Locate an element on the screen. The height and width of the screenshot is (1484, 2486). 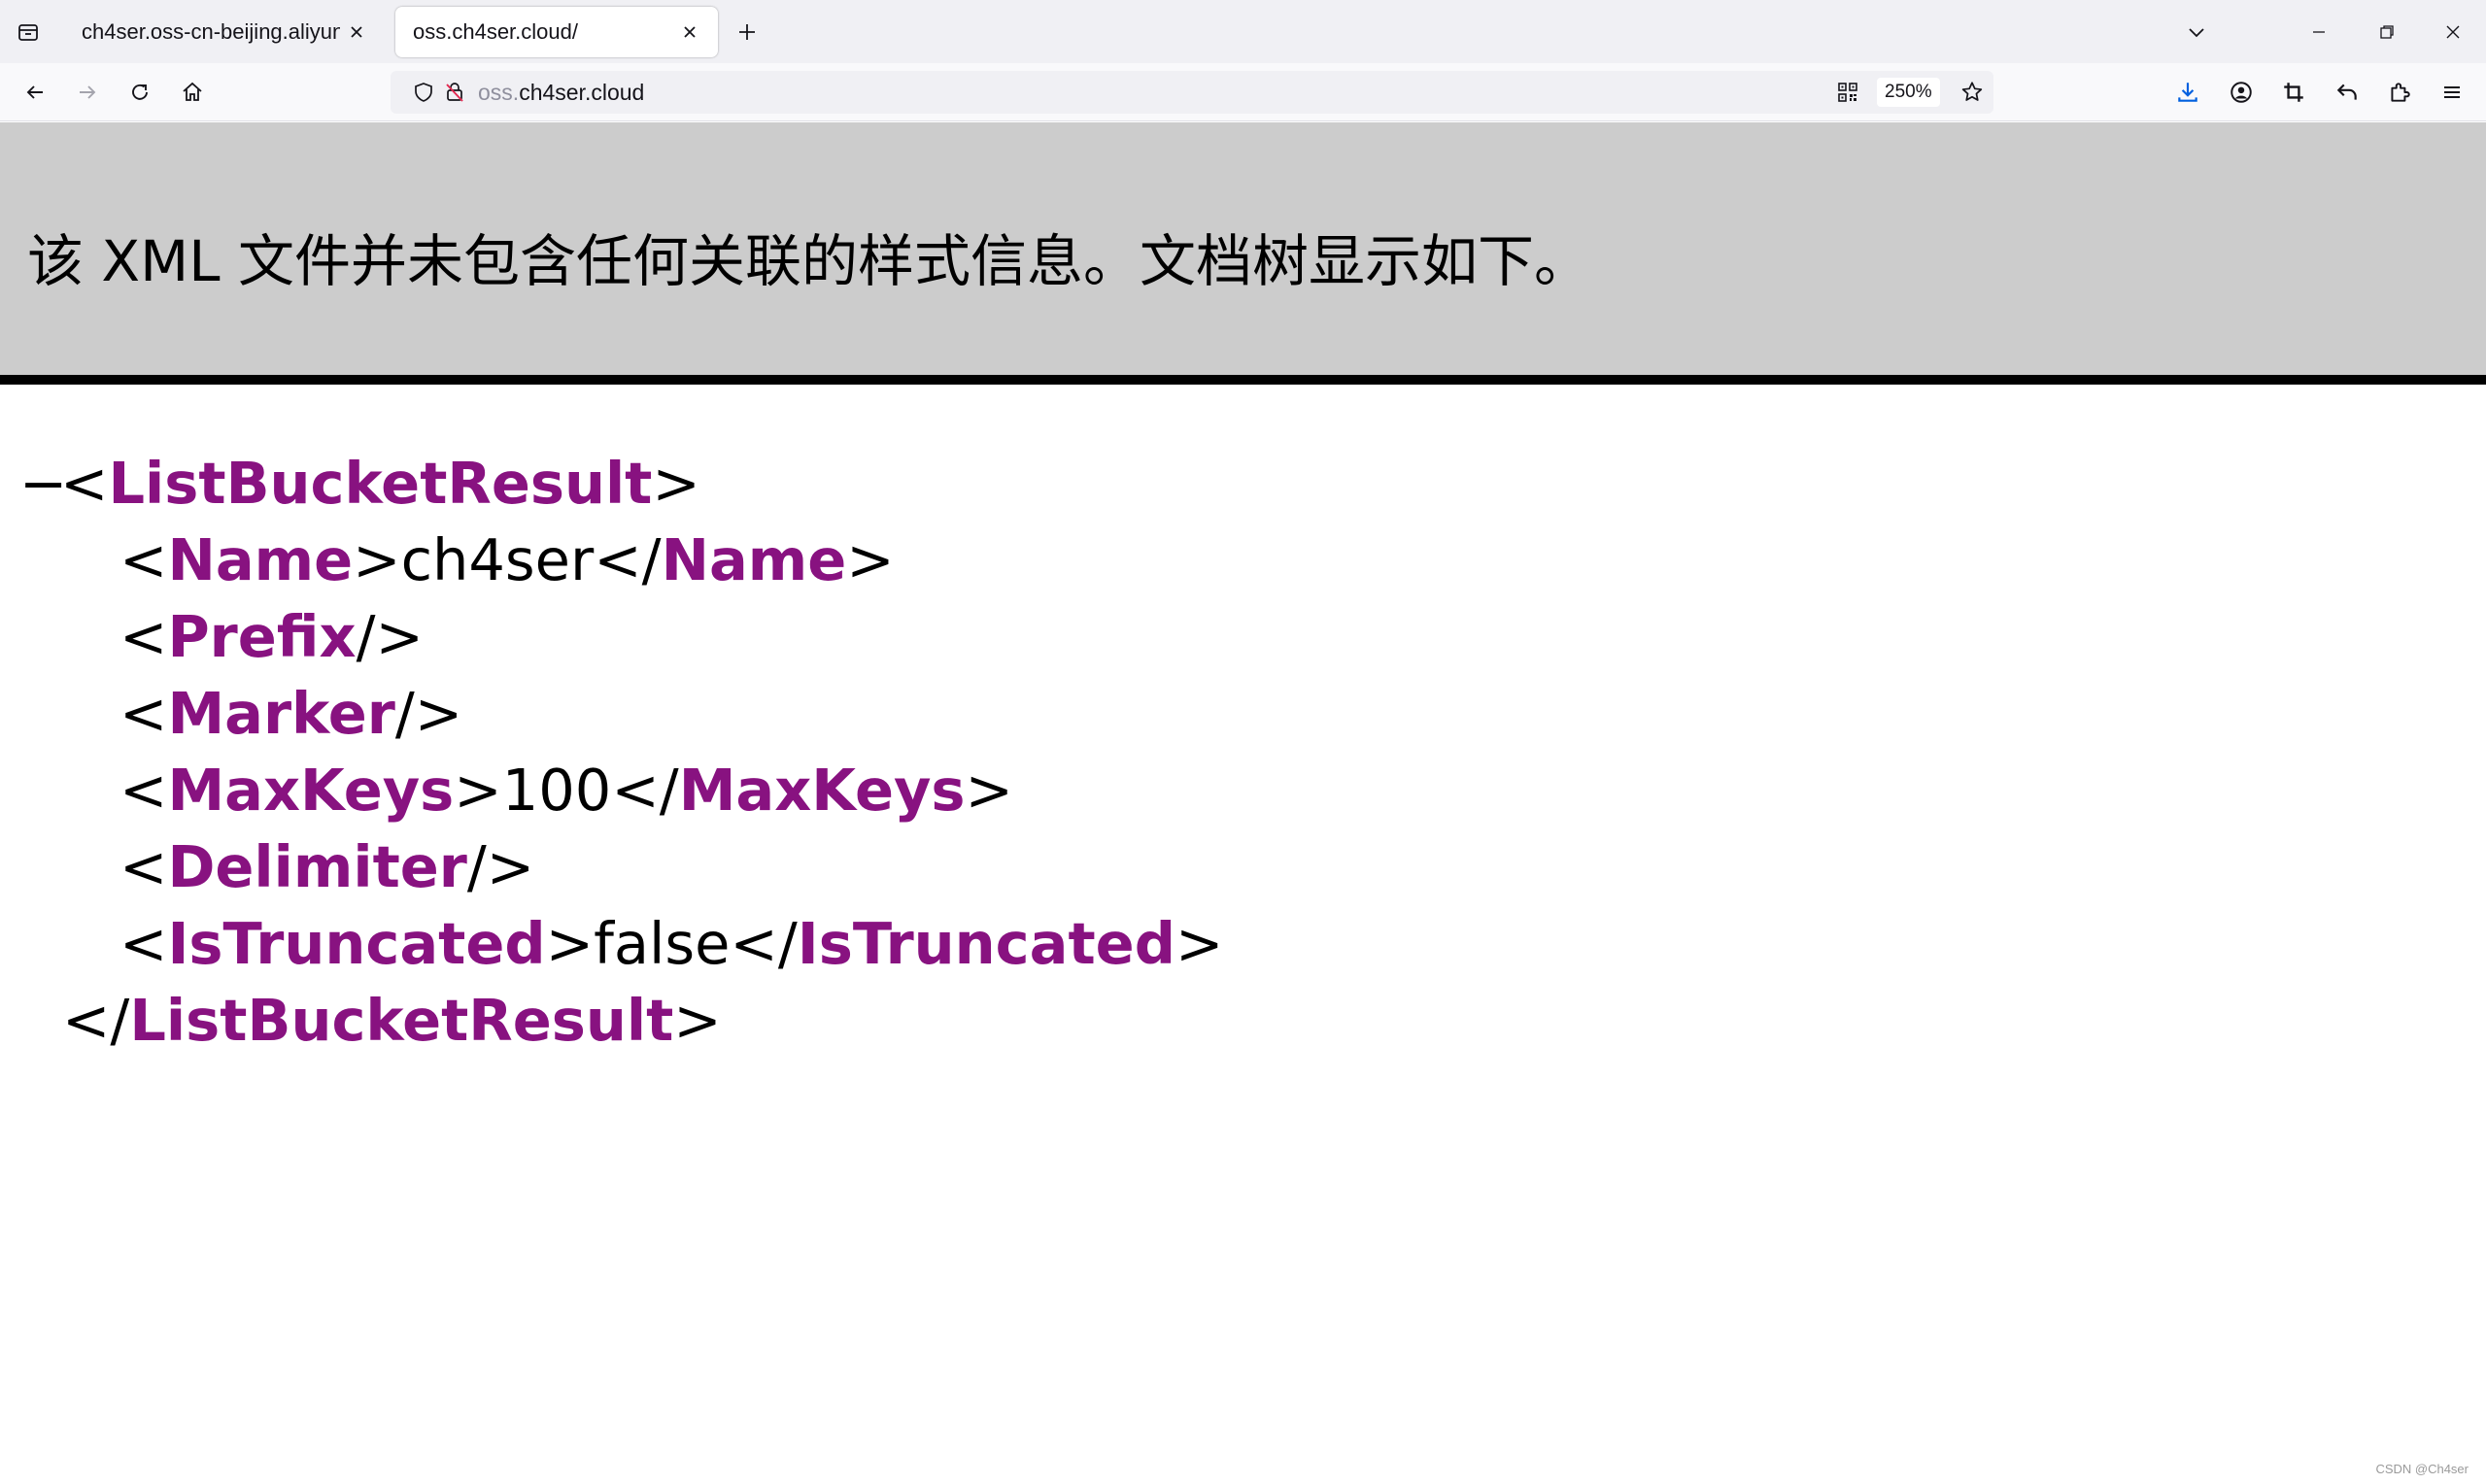
zoom-reset-button: 250% is located at coordinates (1908, 92).